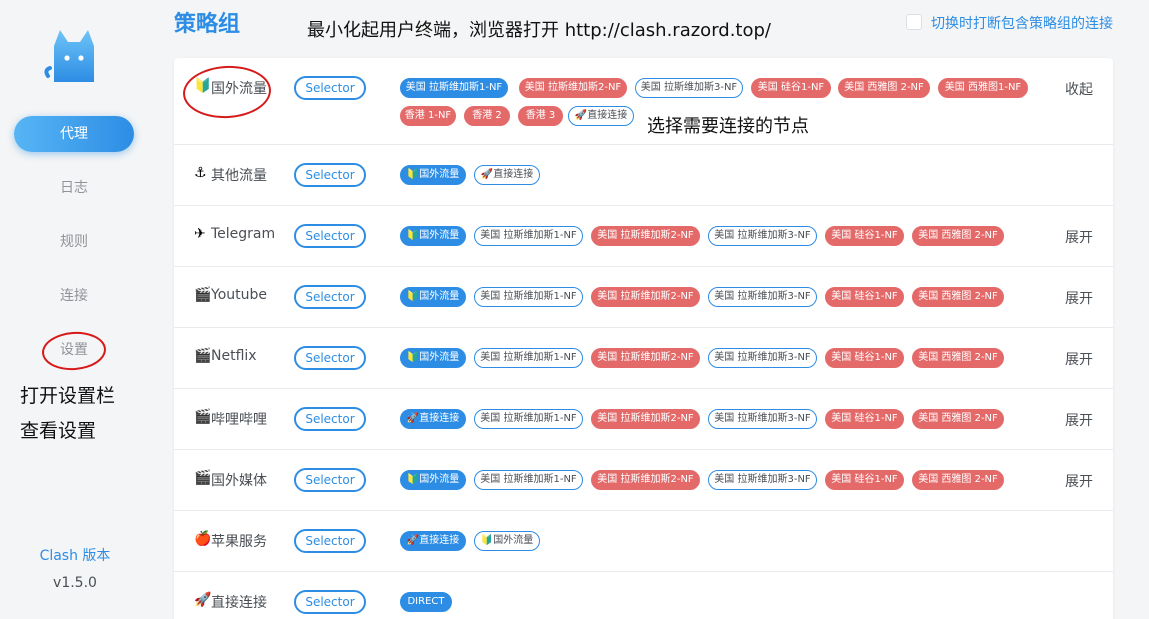 This screenshot has width=1149, height=619. What do you see at coordinates (58, 431) in the screenshot?
I see `settings-annotation-line2: 查看设置` at bounding box center [58, 431].